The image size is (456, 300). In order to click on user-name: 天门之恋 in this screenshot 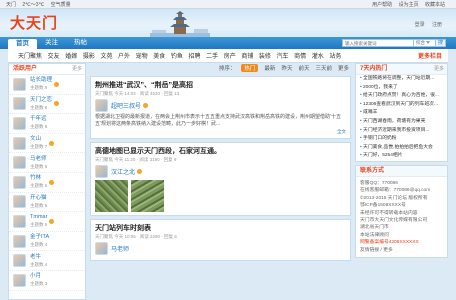, I will do `click(41, 100)`.